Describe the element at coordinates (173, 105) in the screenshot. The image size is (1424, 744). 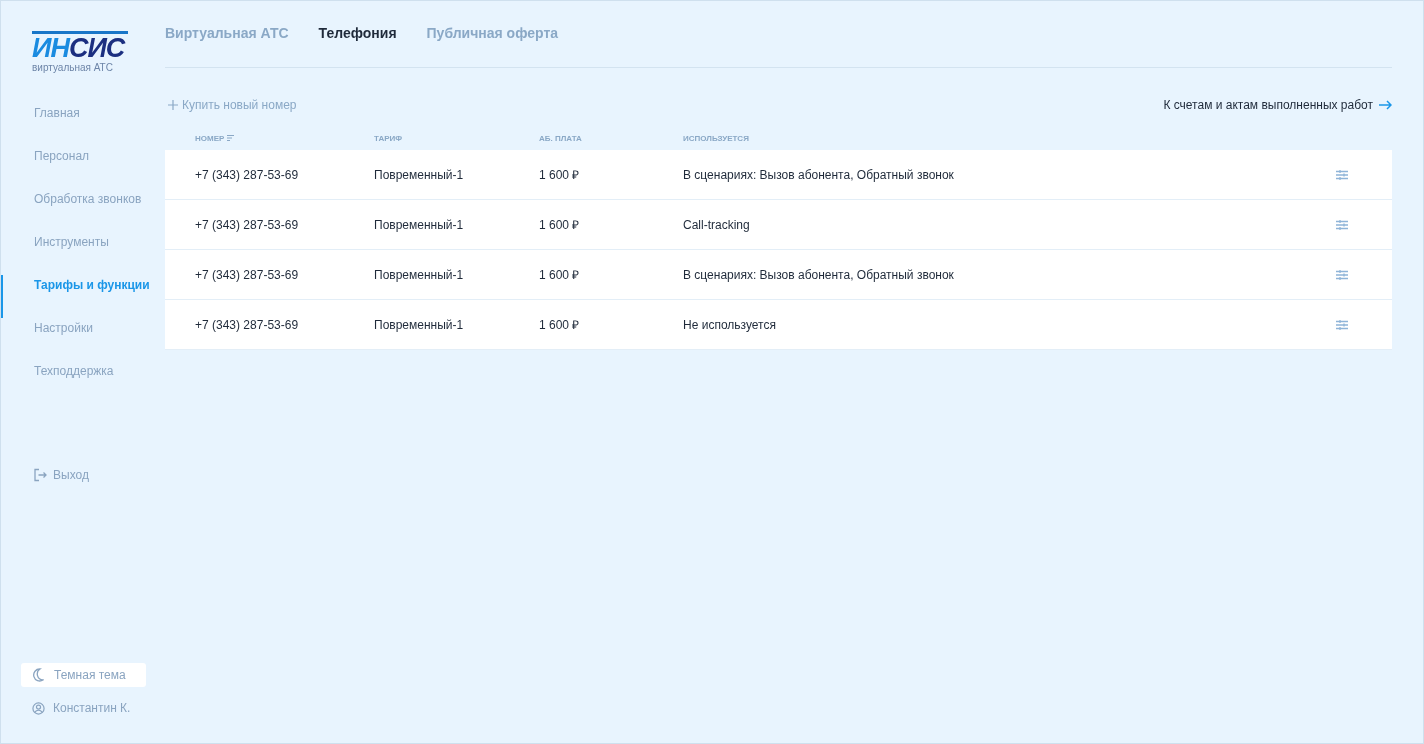
I see `plus-icon` at that location.